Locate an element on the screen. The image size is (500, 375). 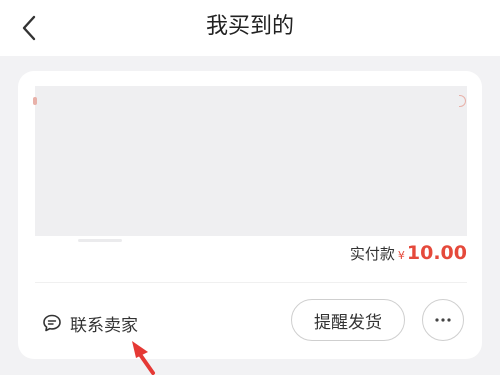
chat-bubble-icon is located at coordinates (52, 323).